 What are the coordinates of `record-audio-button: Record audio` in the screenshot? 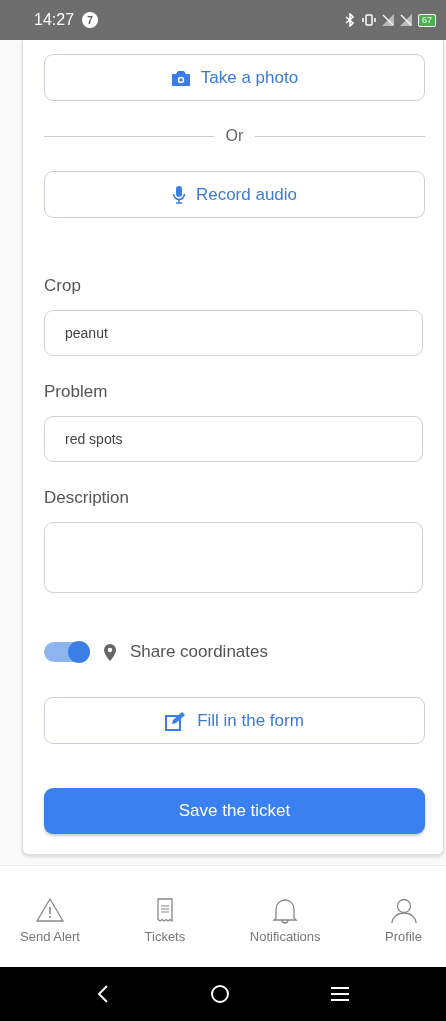 It's located at (234, 194).